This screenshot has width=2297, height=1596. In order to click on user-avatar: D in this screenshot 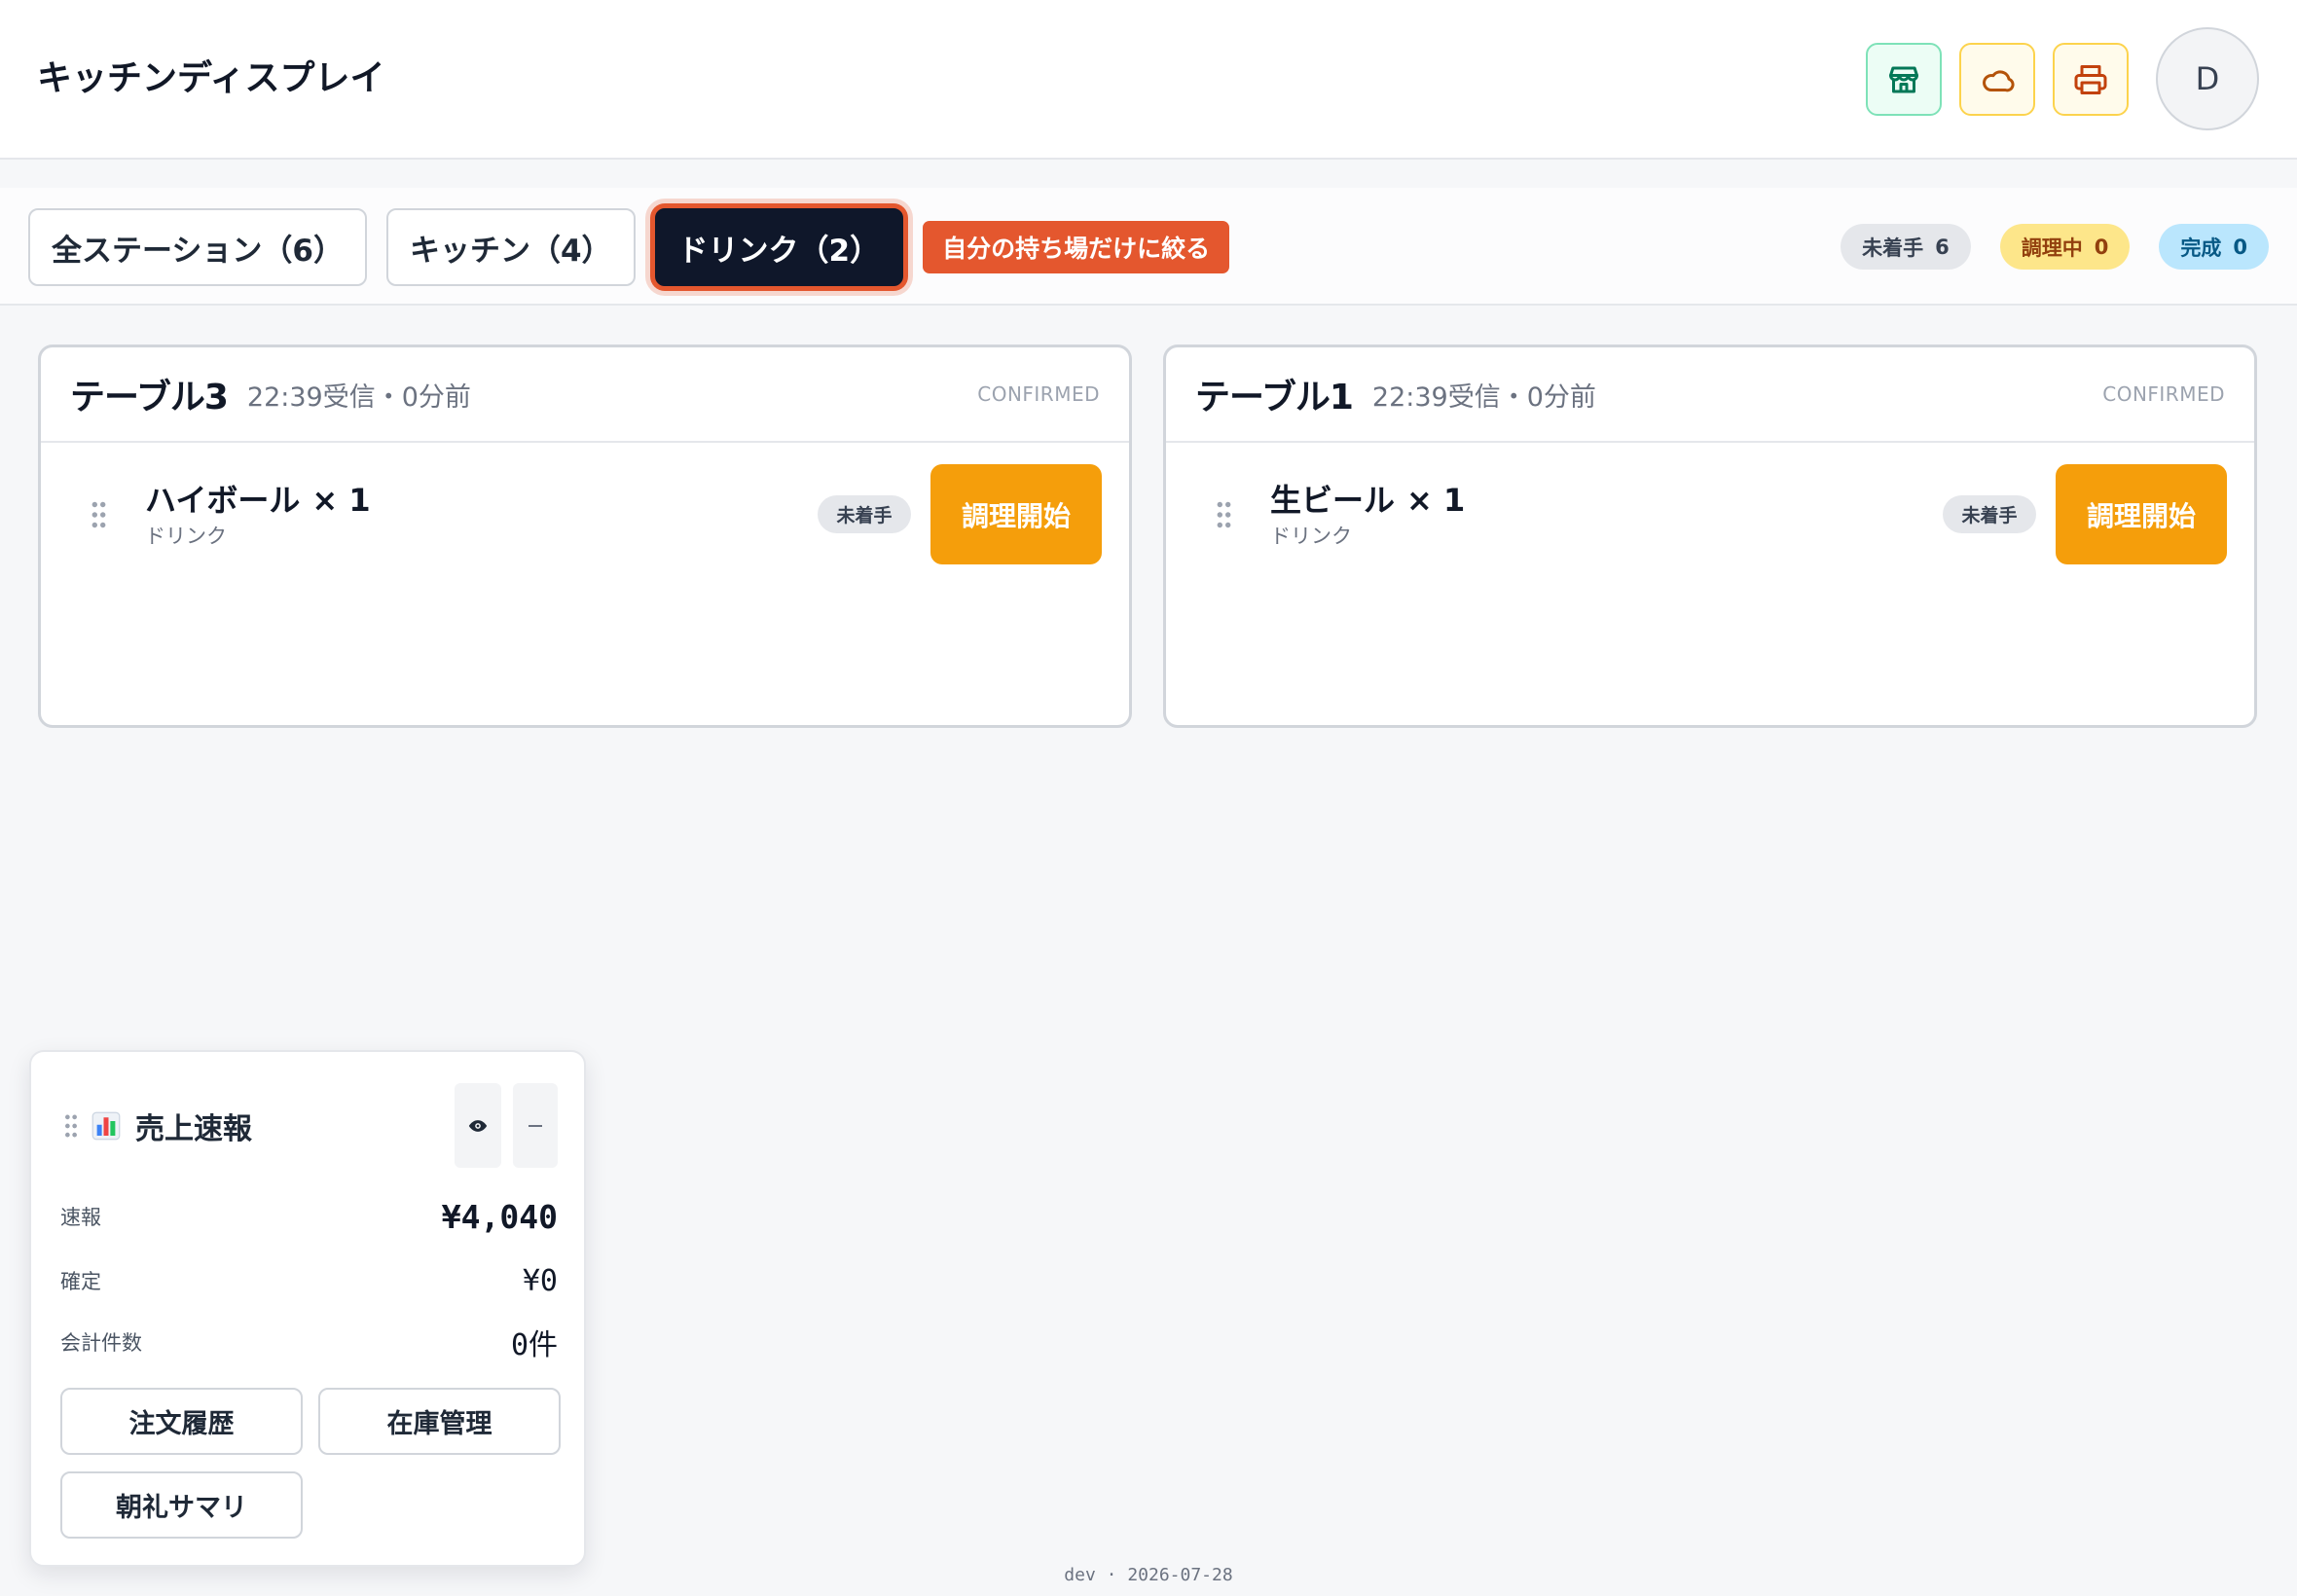, I will do `click(2207, 78)`.